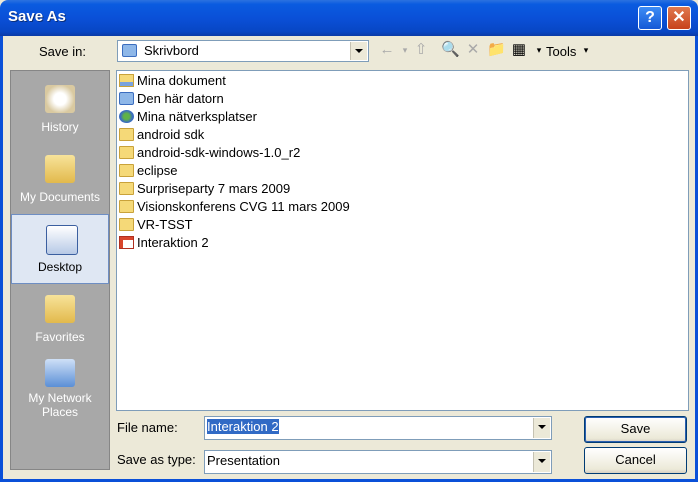 This screenshot has width=698, height=482. Describe the element at coordinates (496, 50) in the screenshot. I see `new-folder-icon: 📁` at that location.